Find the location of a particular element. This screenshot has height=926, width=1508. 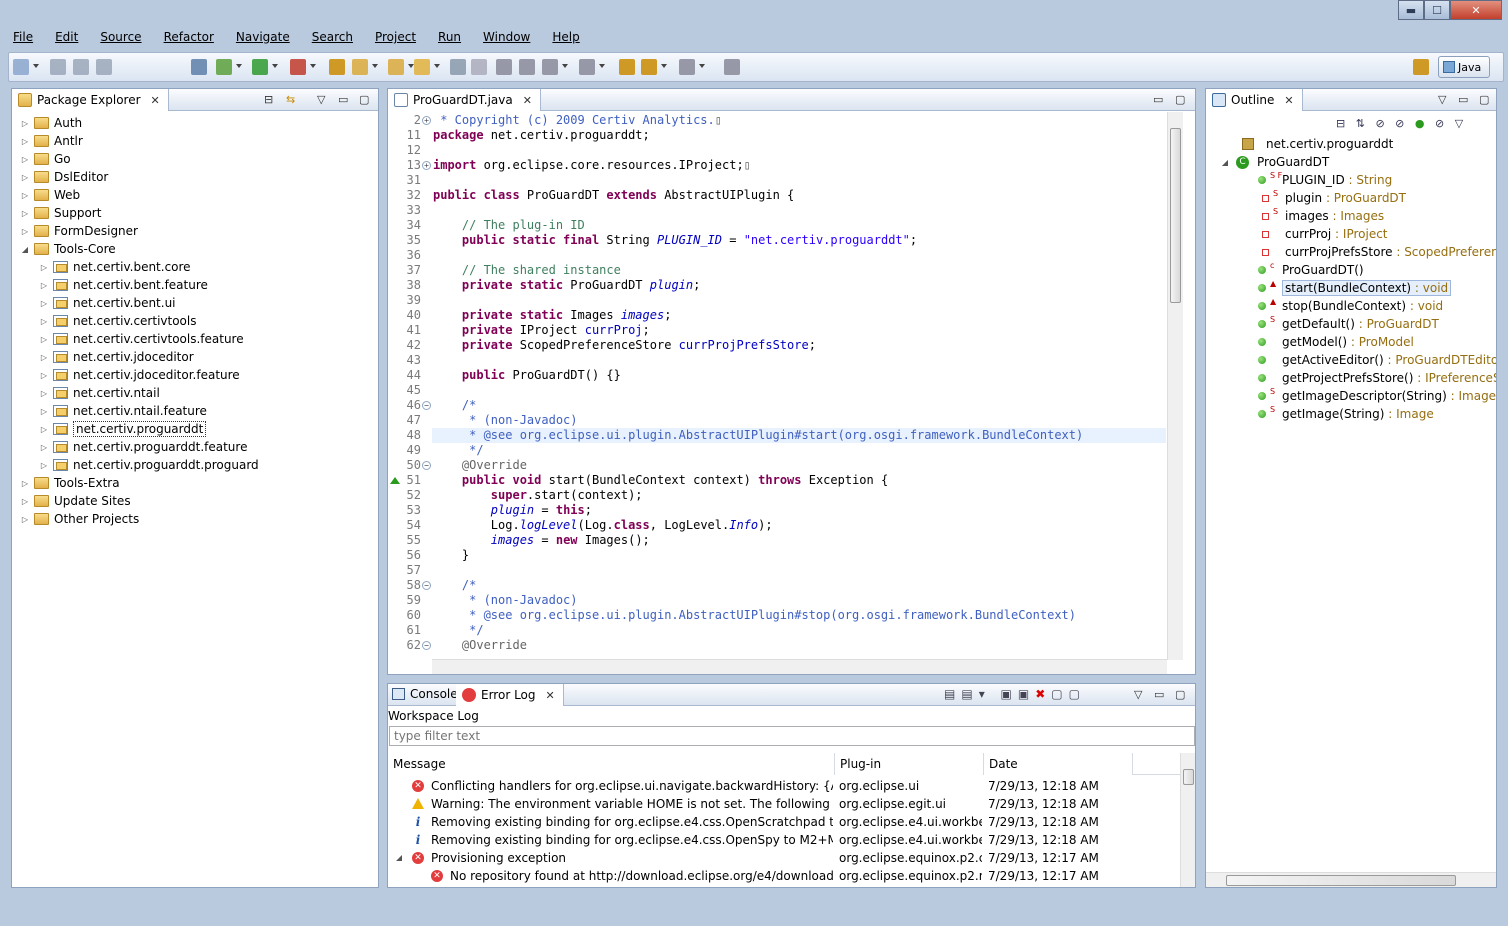

tree-item: ▷ net.certiv.proguarddt.proguard is located at coordinates (149, 465).